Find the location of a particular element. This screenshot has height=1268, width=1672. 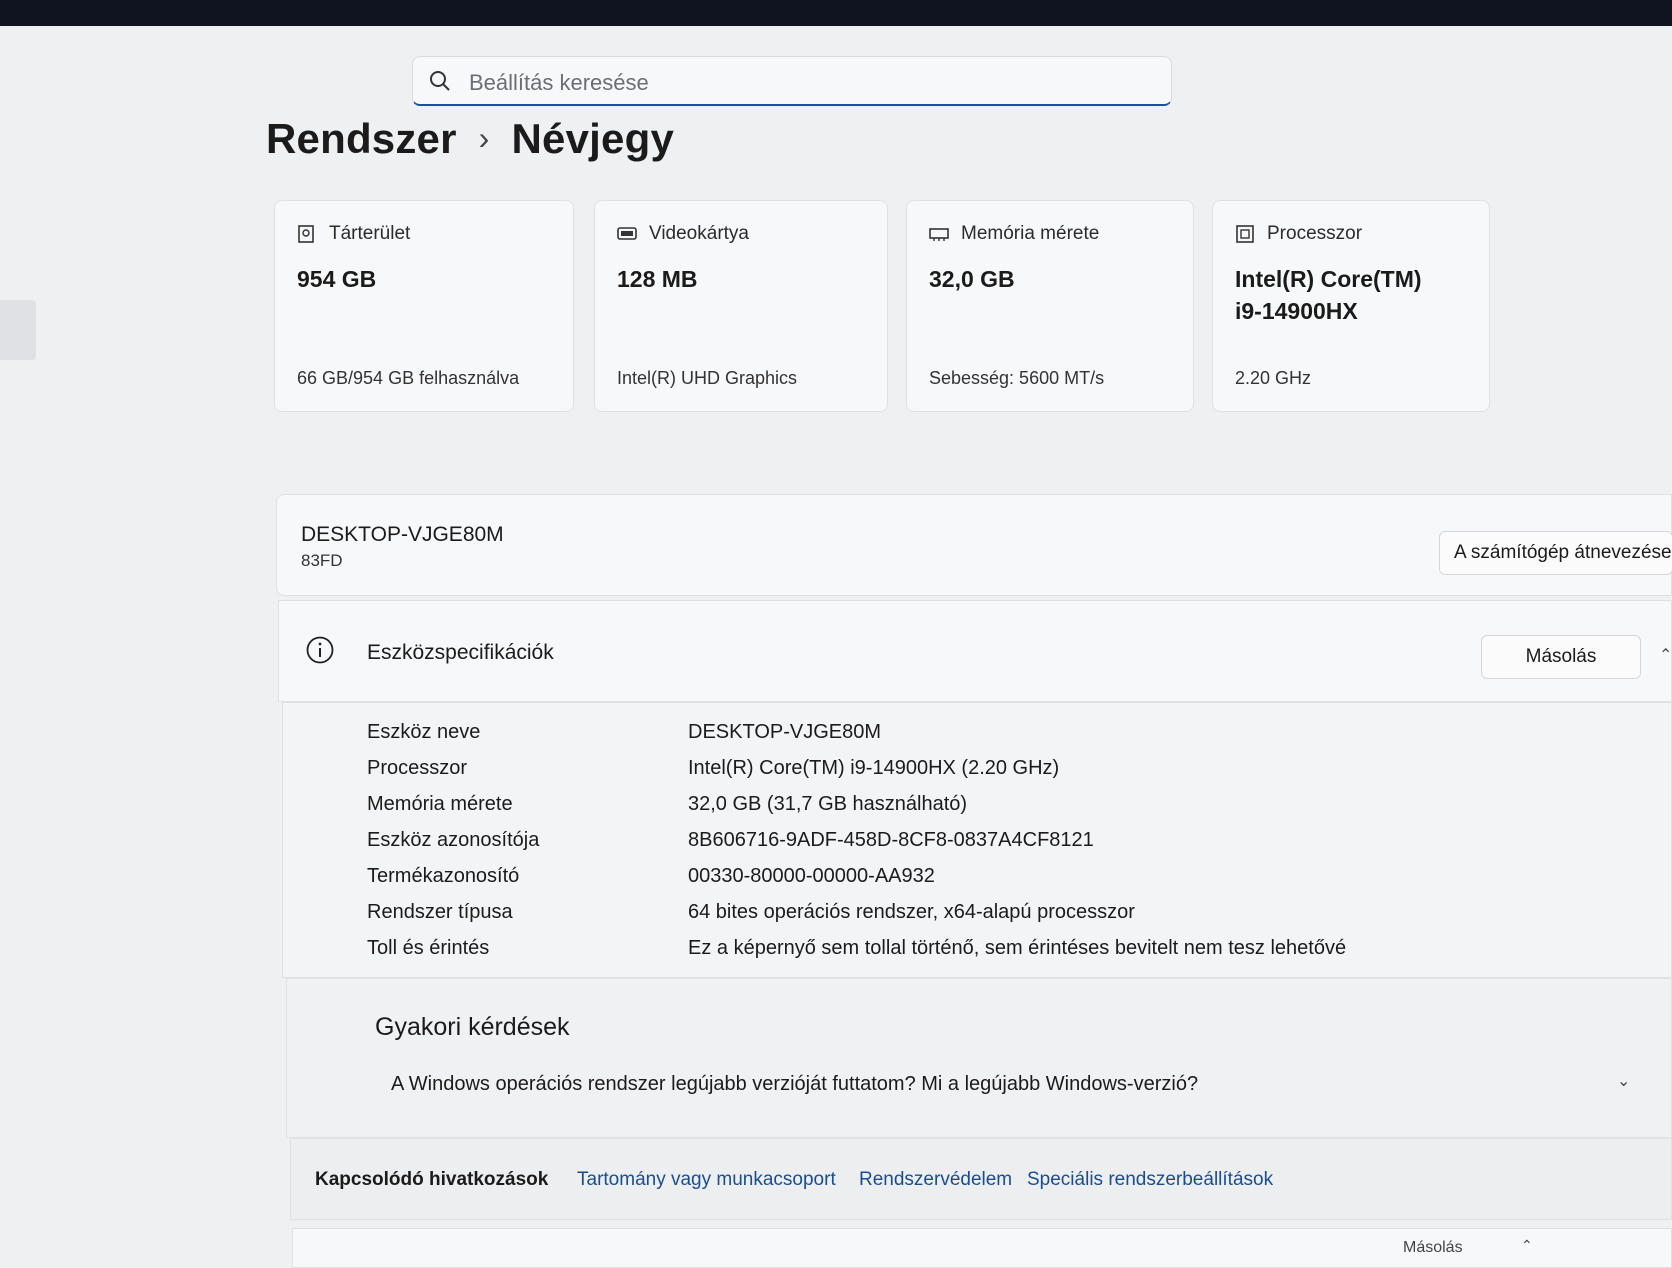

gpu-value: 128 MB is located at coordinates (657, 279).